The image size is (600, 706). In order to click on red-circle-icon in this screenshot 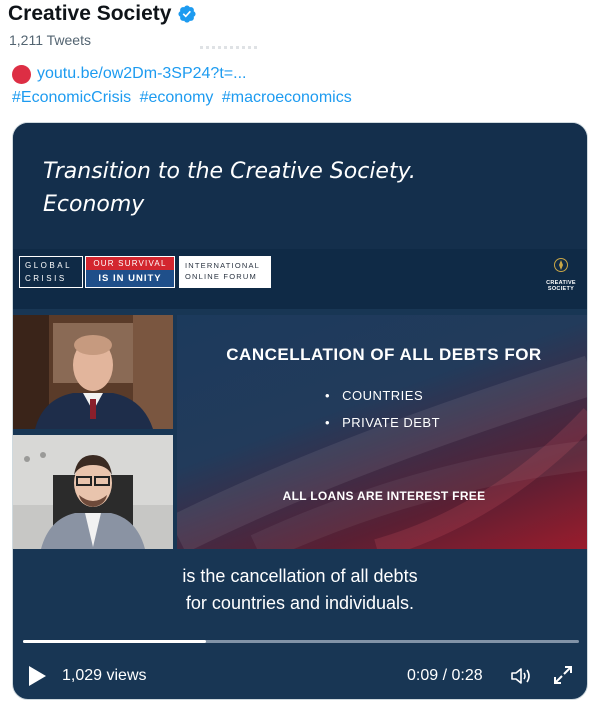, I will do `click(21, 74)`.